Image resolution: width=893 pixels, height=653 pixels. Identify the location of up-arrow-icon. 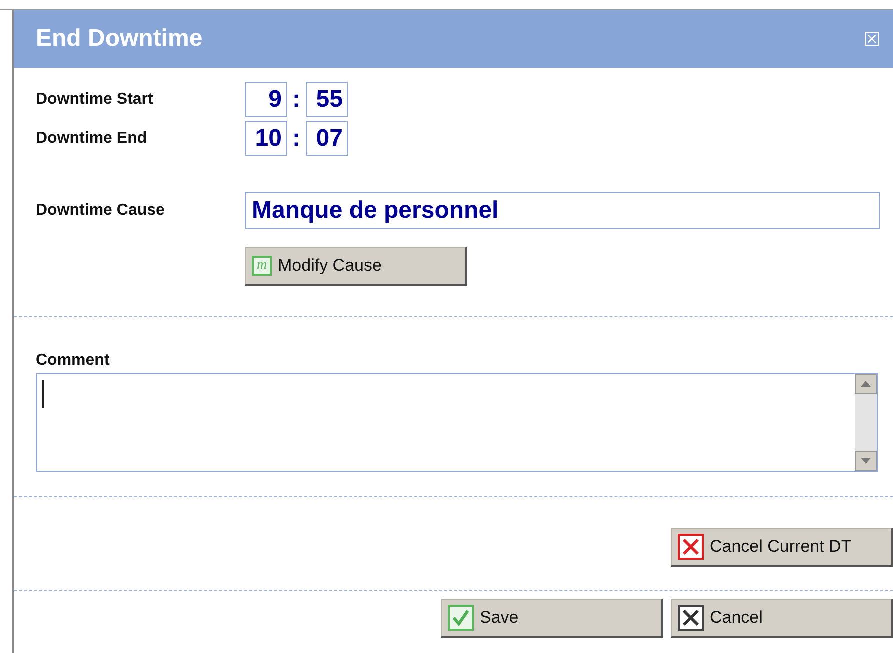
(866, 384).